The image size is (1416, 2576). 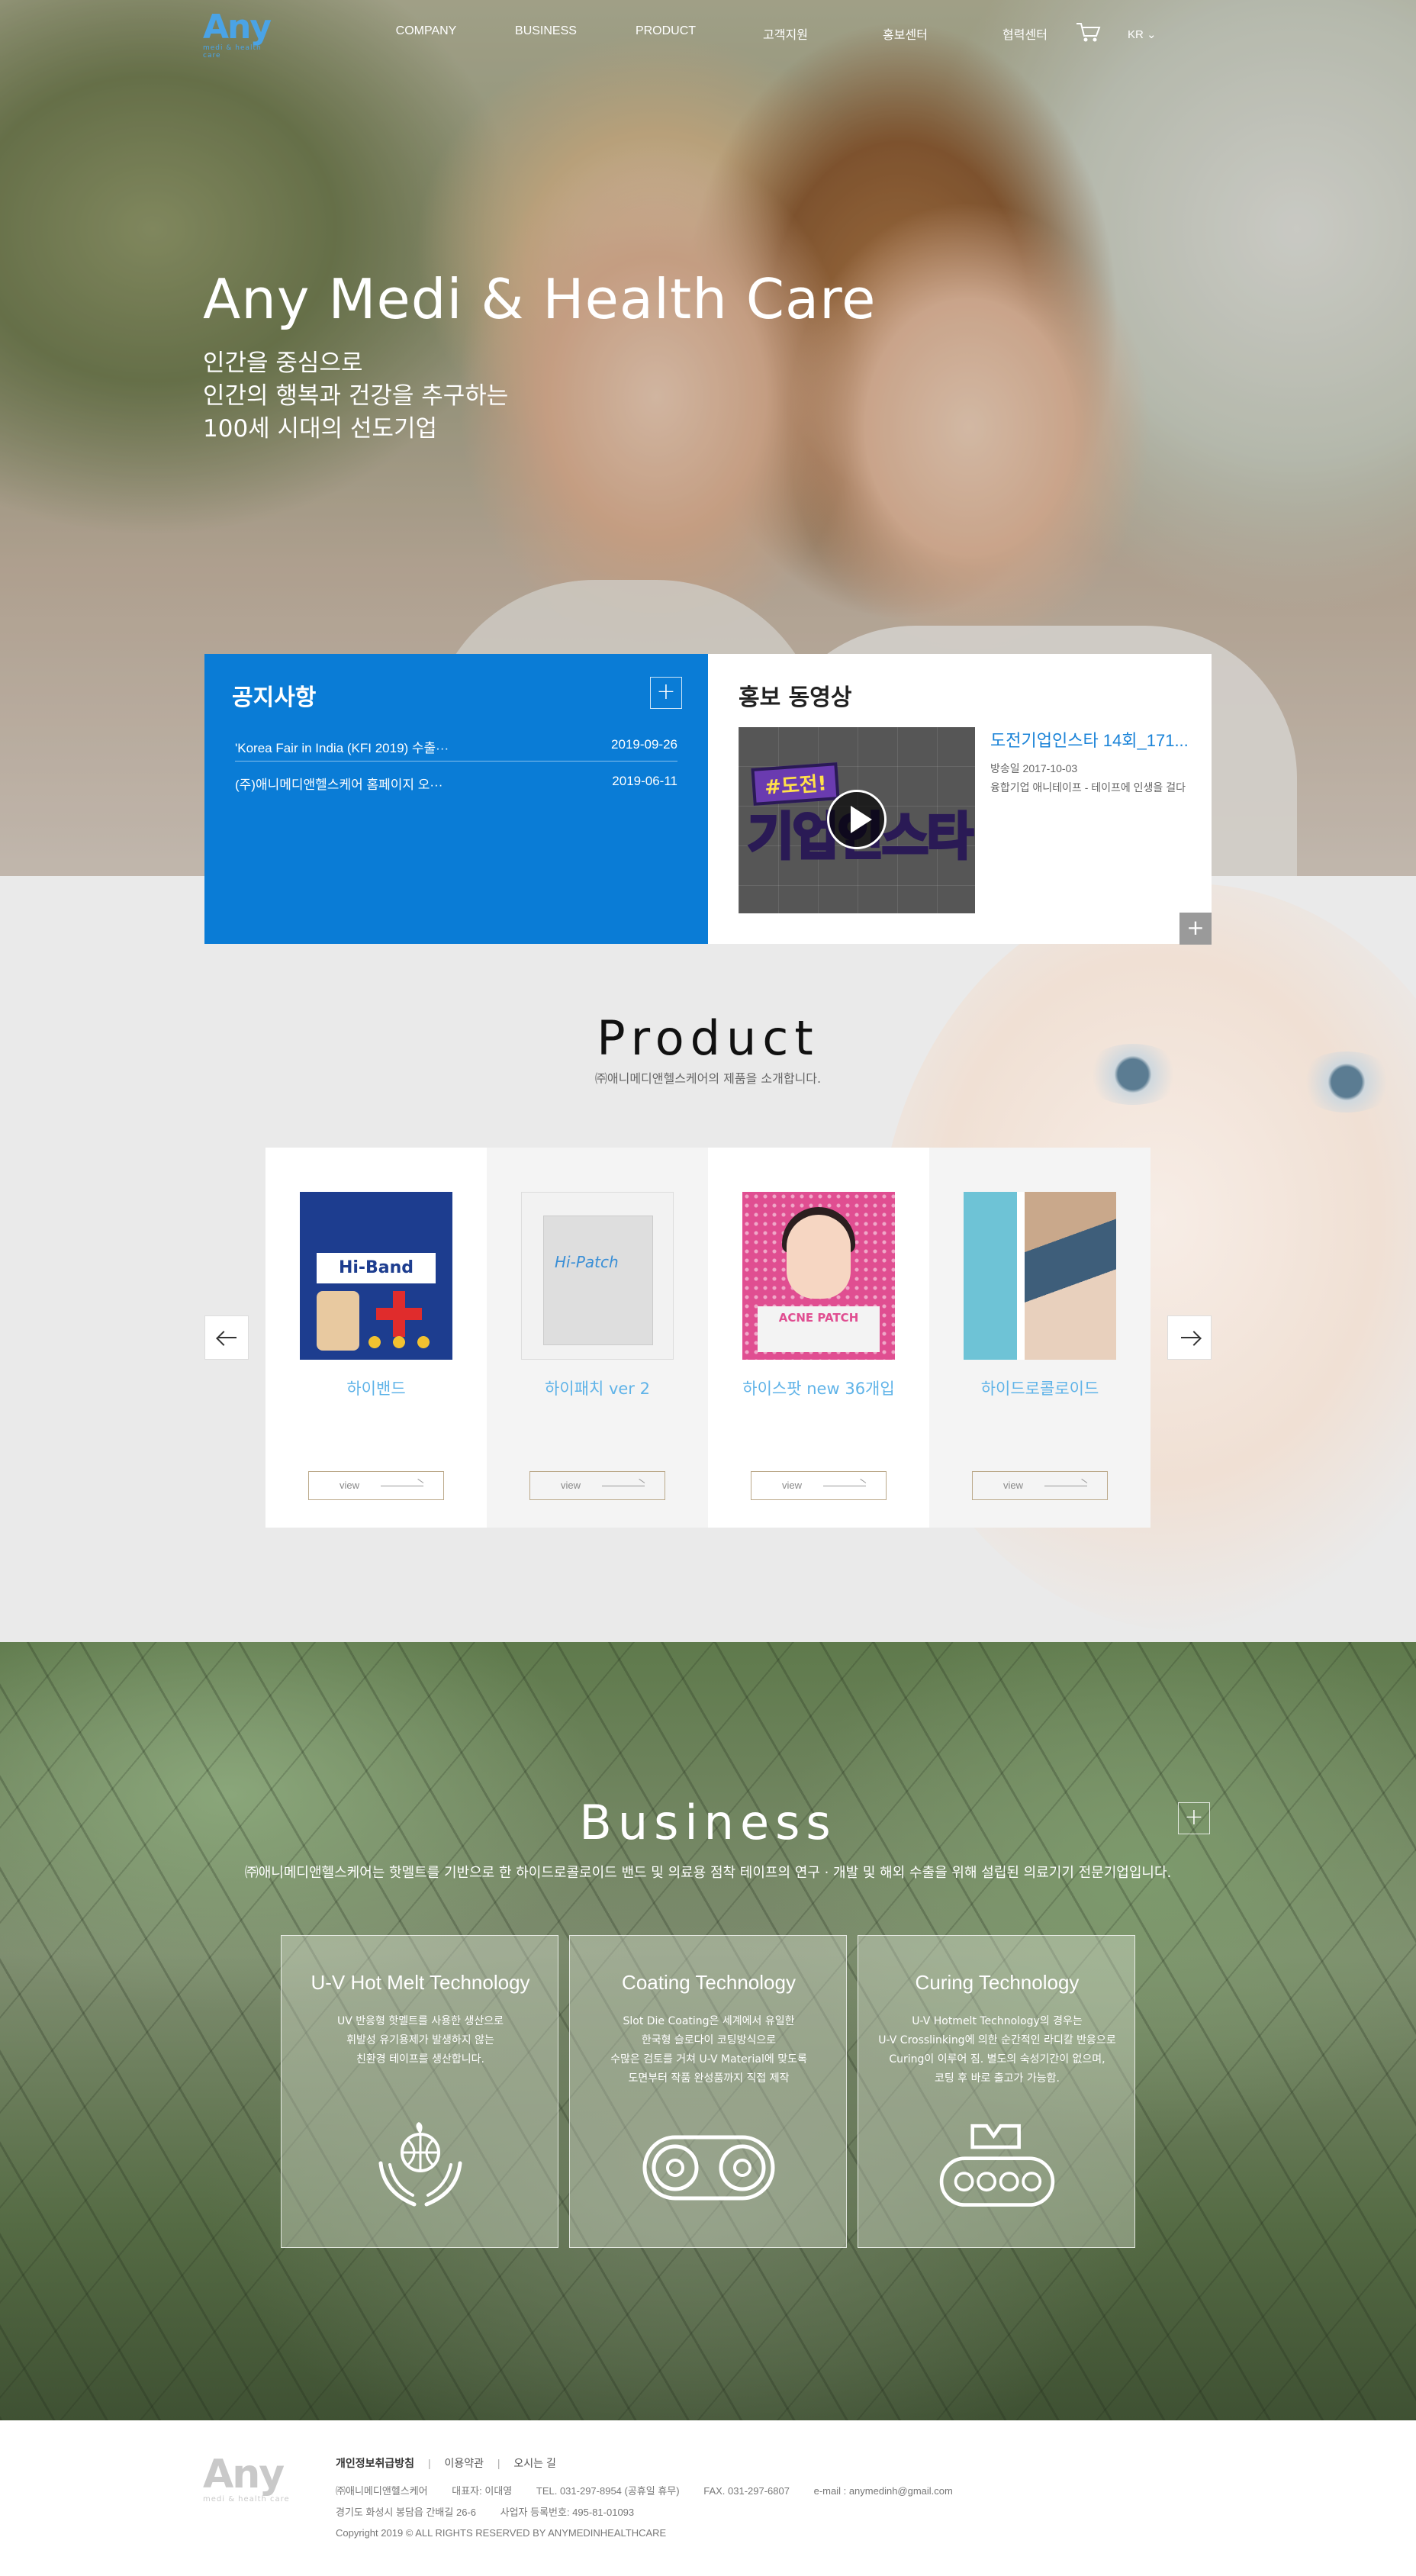 I want to click on photo-collage, so click(x=1070, y=1276).